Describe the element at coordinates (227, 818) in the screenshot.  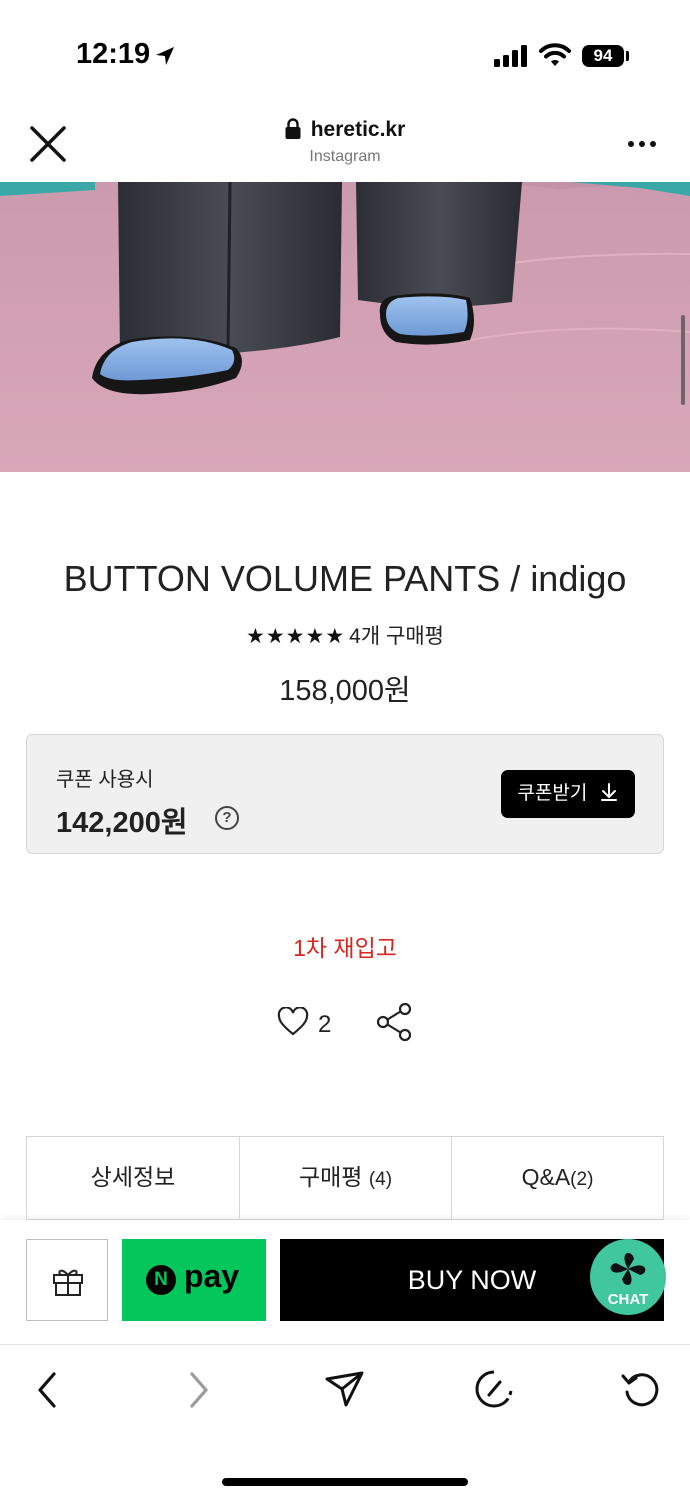
I see `help-icon: ?` at that location.